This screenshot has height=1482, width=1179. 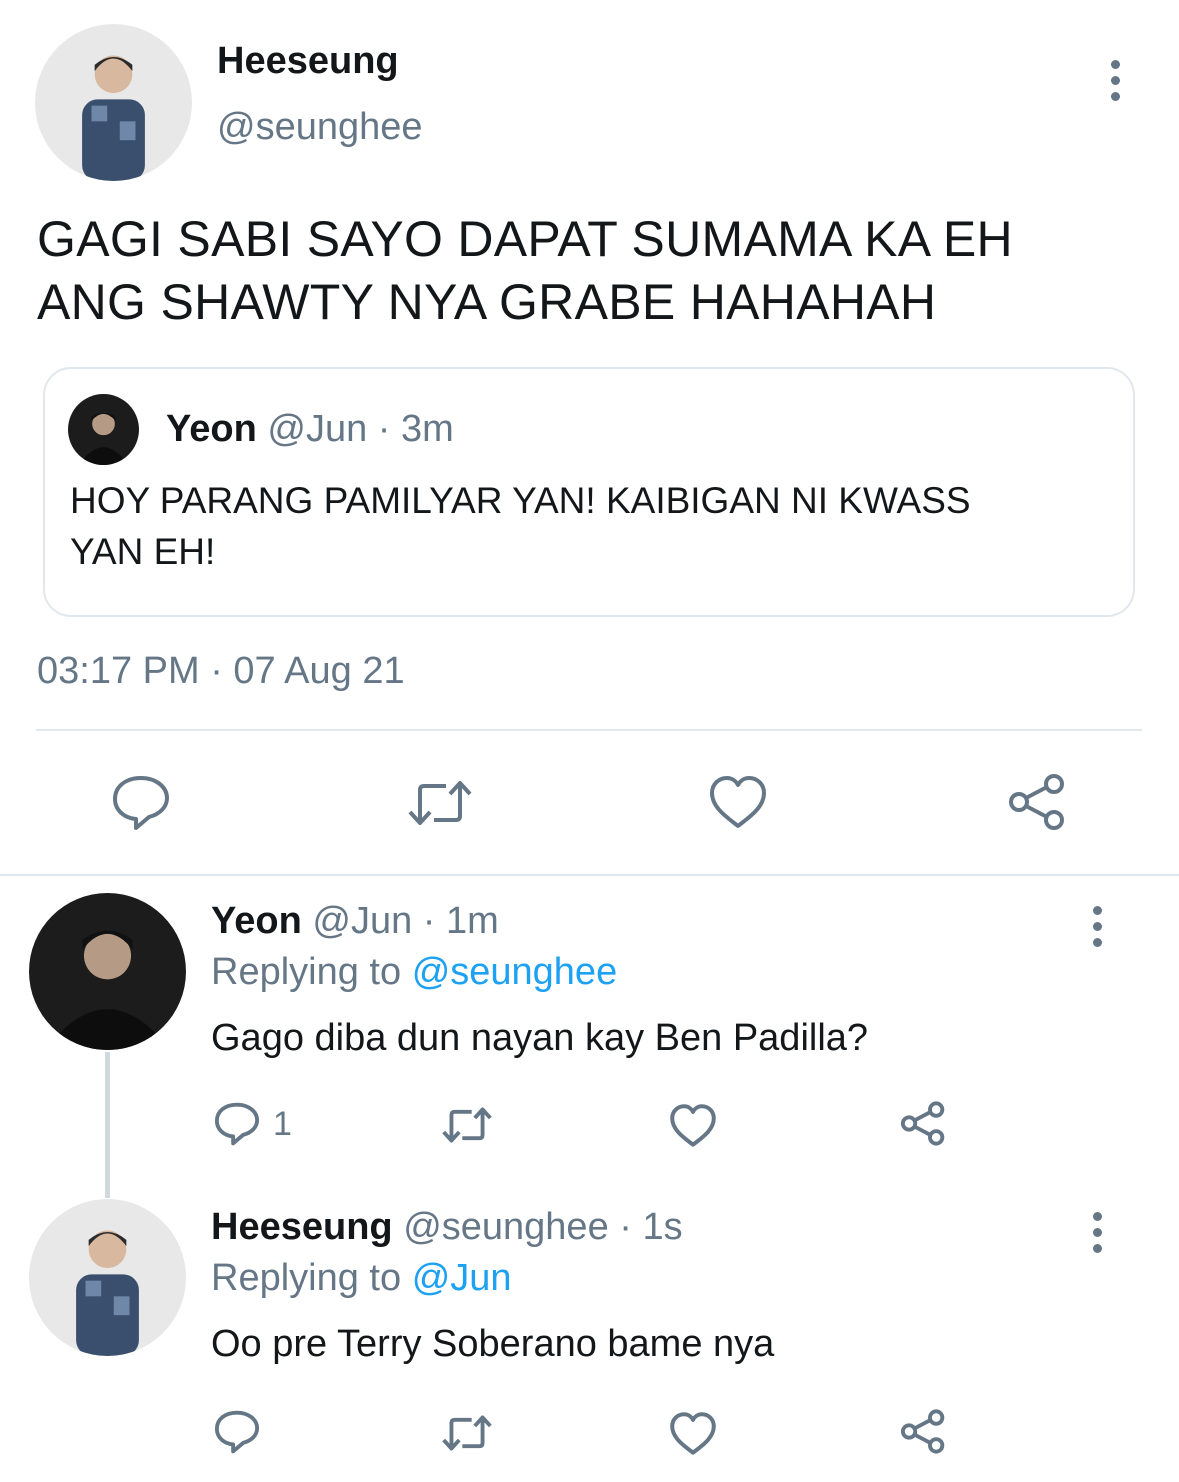 I want to click on reply-count: 1, so click(x=282, y=1124).